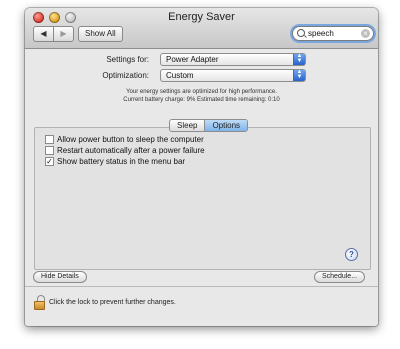  I want to click on tab-bar: Sleep Options, so click(209, 125).